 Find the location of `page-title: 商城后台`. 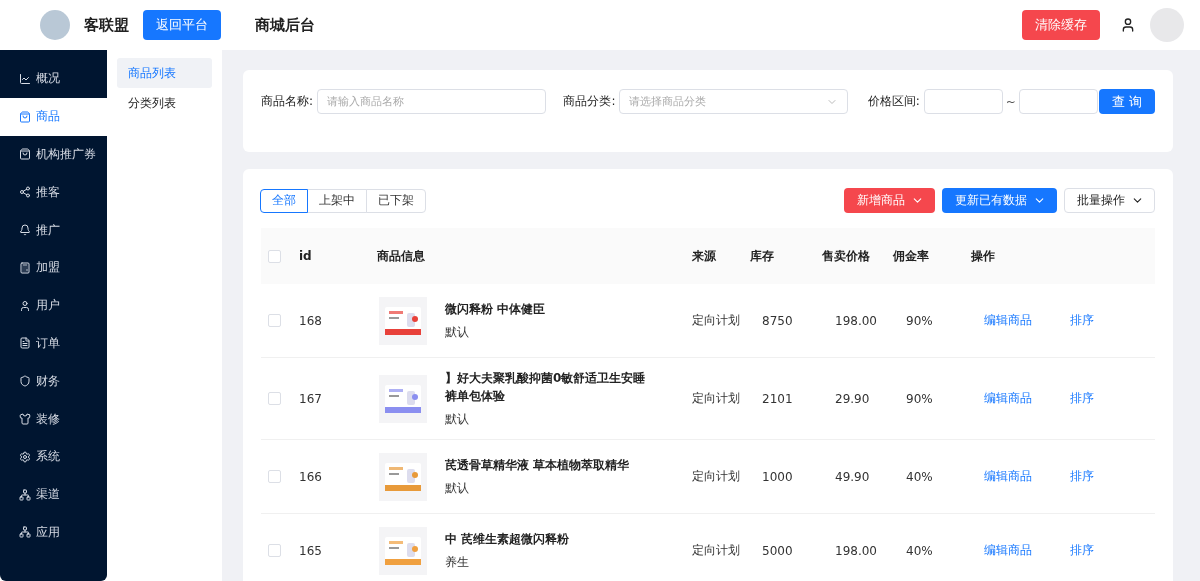

page-title: 商城后台 is located at coordinates (285, 25).